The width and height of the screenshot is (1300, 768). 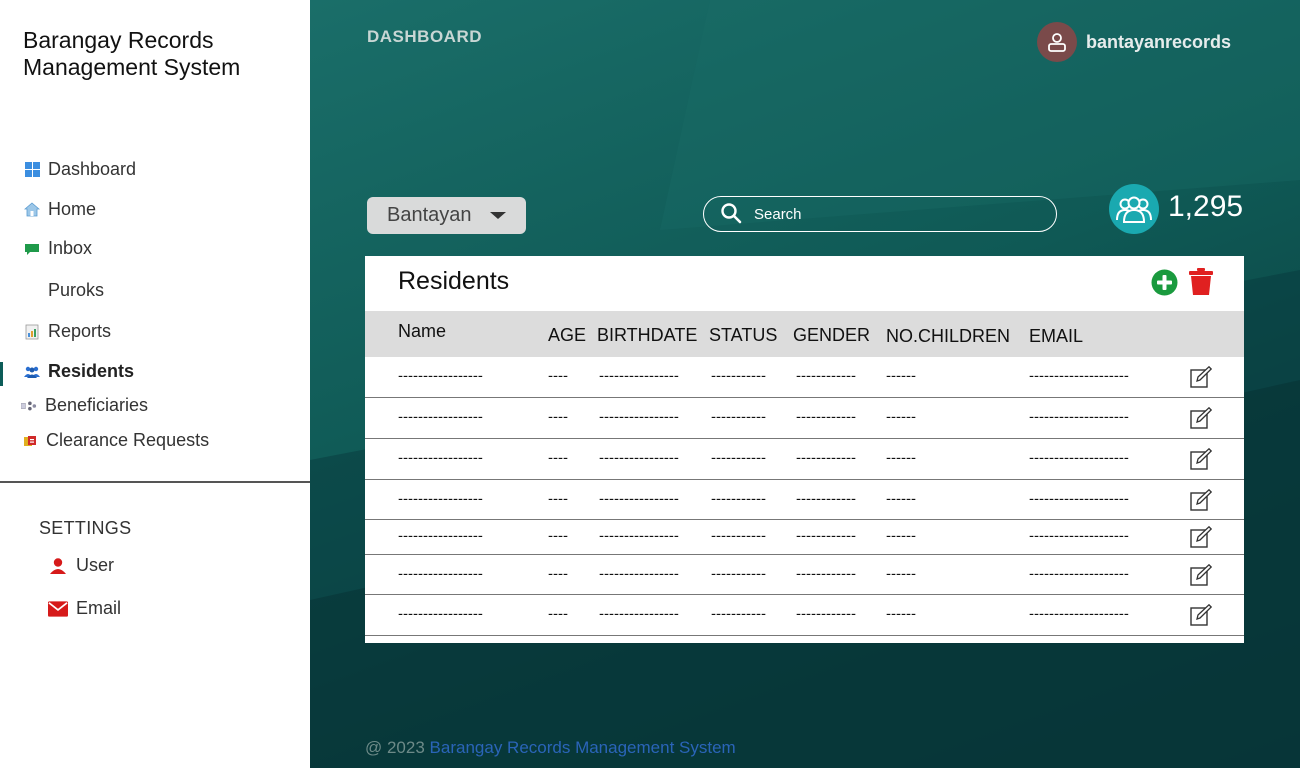 What do you see at coordinates (58, 566) in the screenshot?
I see `user-icon` at bounding box center [58, 566].